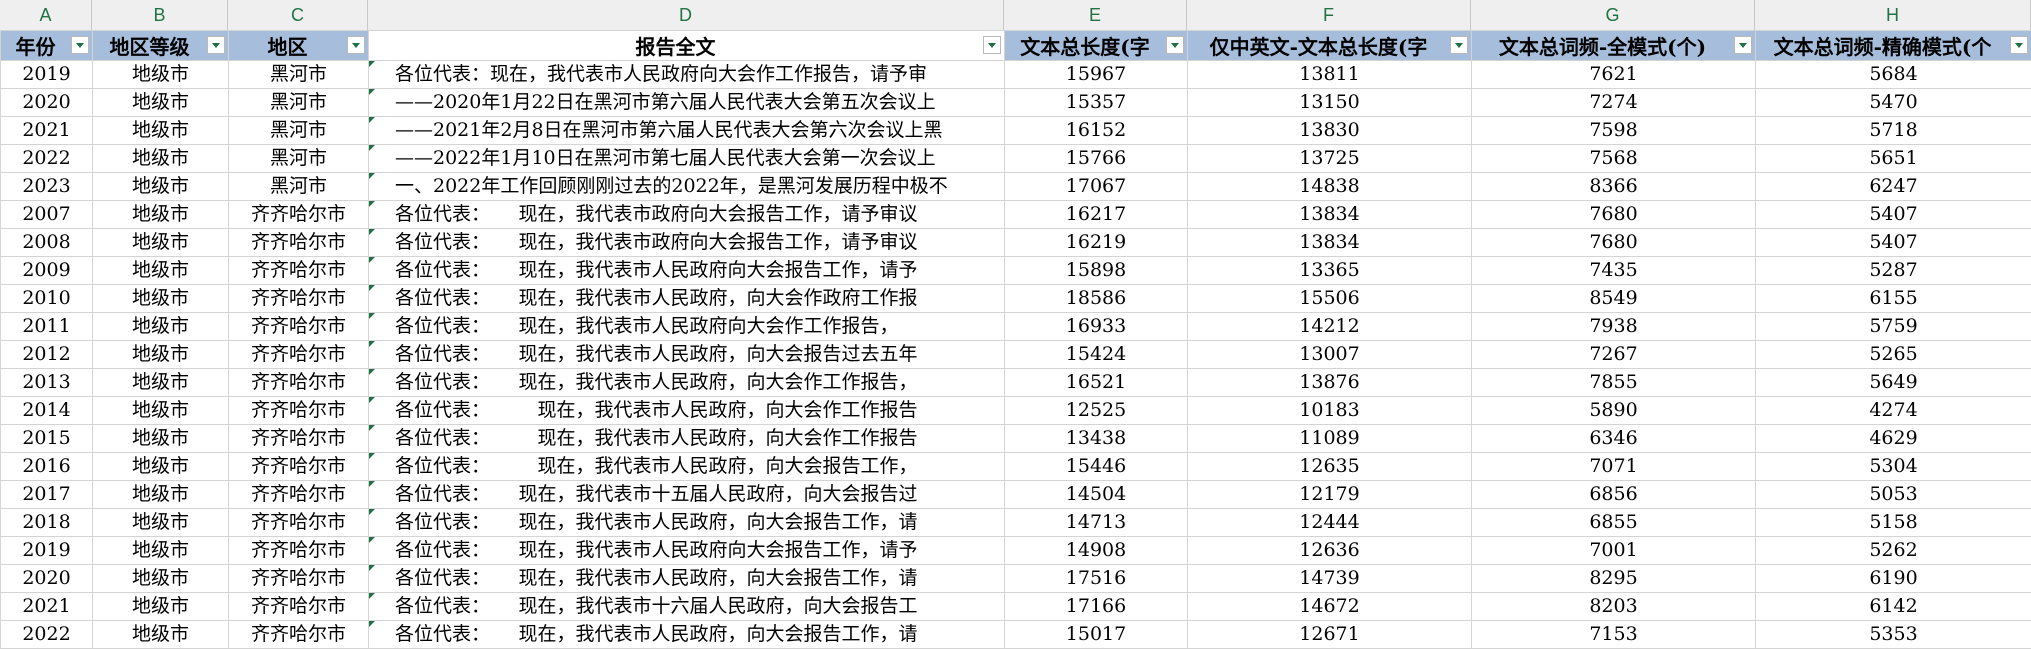 The height and width of the screenshot is (649, 2031). Describe the element at coordinates (1893, 243) in the screenshot. I see `word-freq-precise-cell: 5407` at that location.